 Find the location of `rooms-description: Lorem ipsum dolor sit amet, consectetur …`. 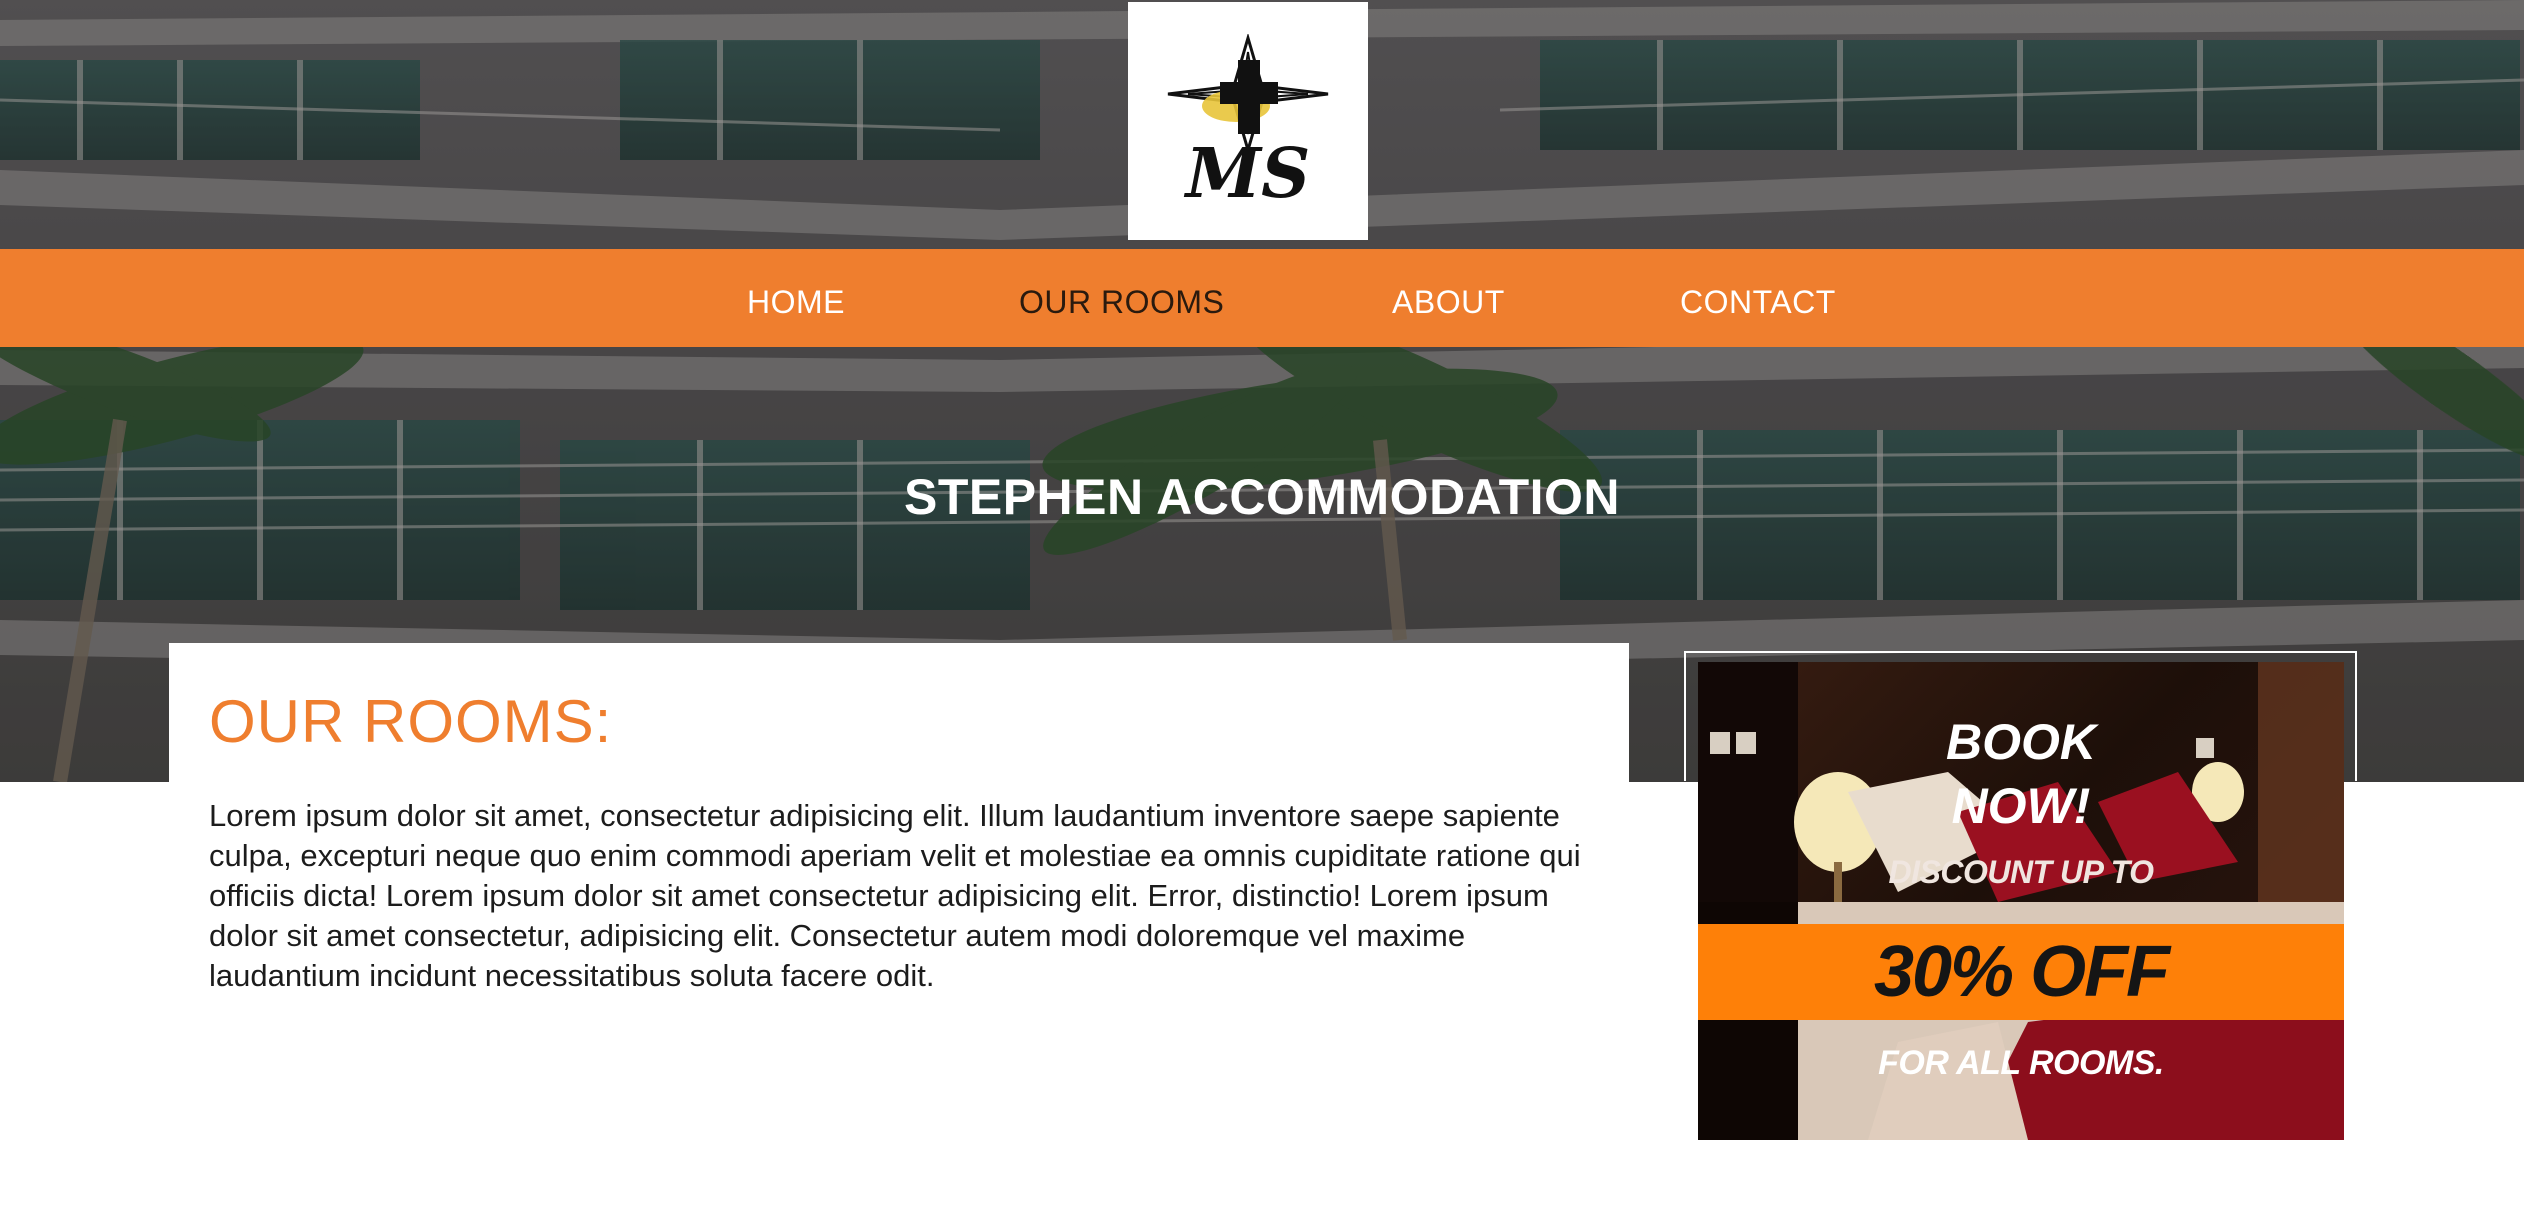

rooms-description: Lorem ipsum dolor sit amet, consectetur … is located at coordinates (895, 895).